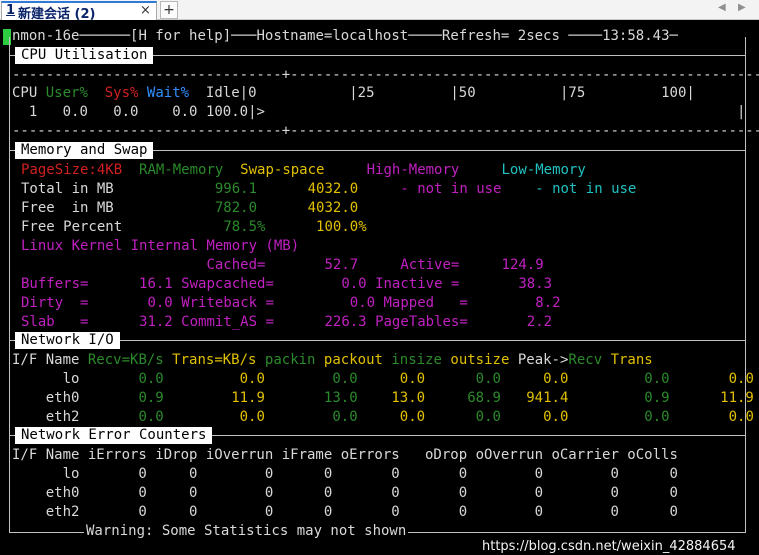  I want to click on cpu-section-title: CPU Utilisation, so click(84, 55).